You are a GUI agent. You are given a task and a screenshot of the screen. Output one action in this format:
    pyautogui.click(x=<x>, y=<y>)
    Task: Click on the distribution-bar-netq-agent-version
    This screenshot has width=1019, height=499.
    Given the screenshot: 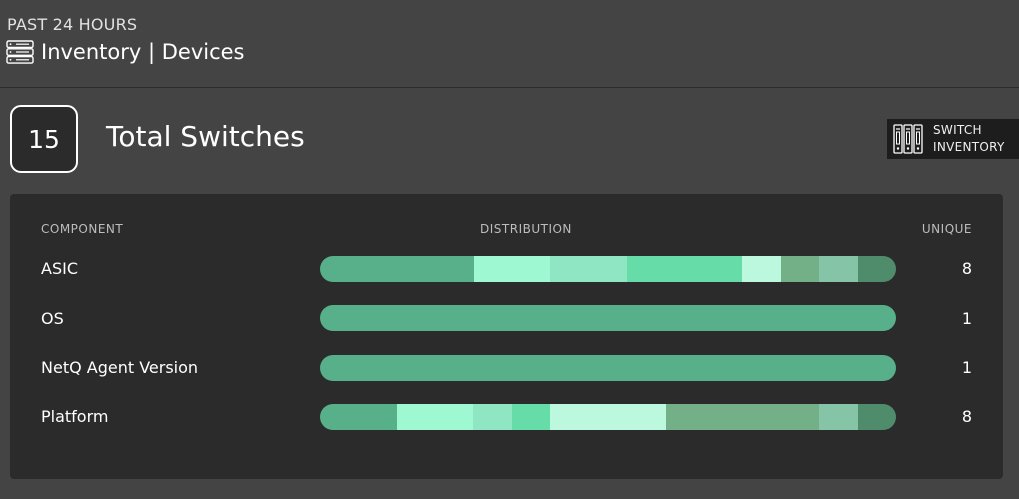 What is the action you would take?
    pyautogui.click(x=608, y=368)
    